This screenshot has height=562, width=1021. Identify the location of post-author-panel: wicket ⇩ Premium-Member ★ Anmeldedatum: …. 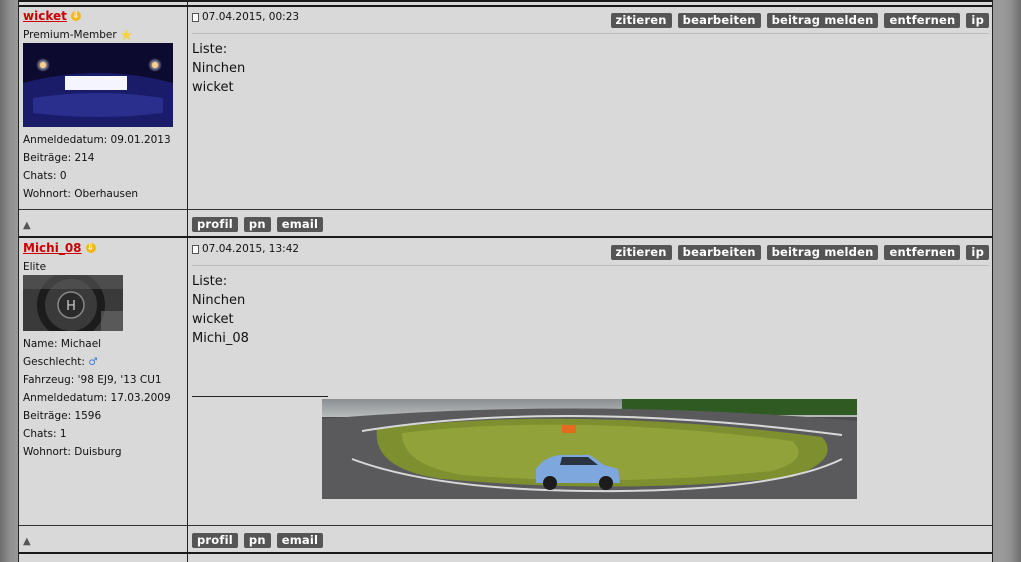
(103, 106).